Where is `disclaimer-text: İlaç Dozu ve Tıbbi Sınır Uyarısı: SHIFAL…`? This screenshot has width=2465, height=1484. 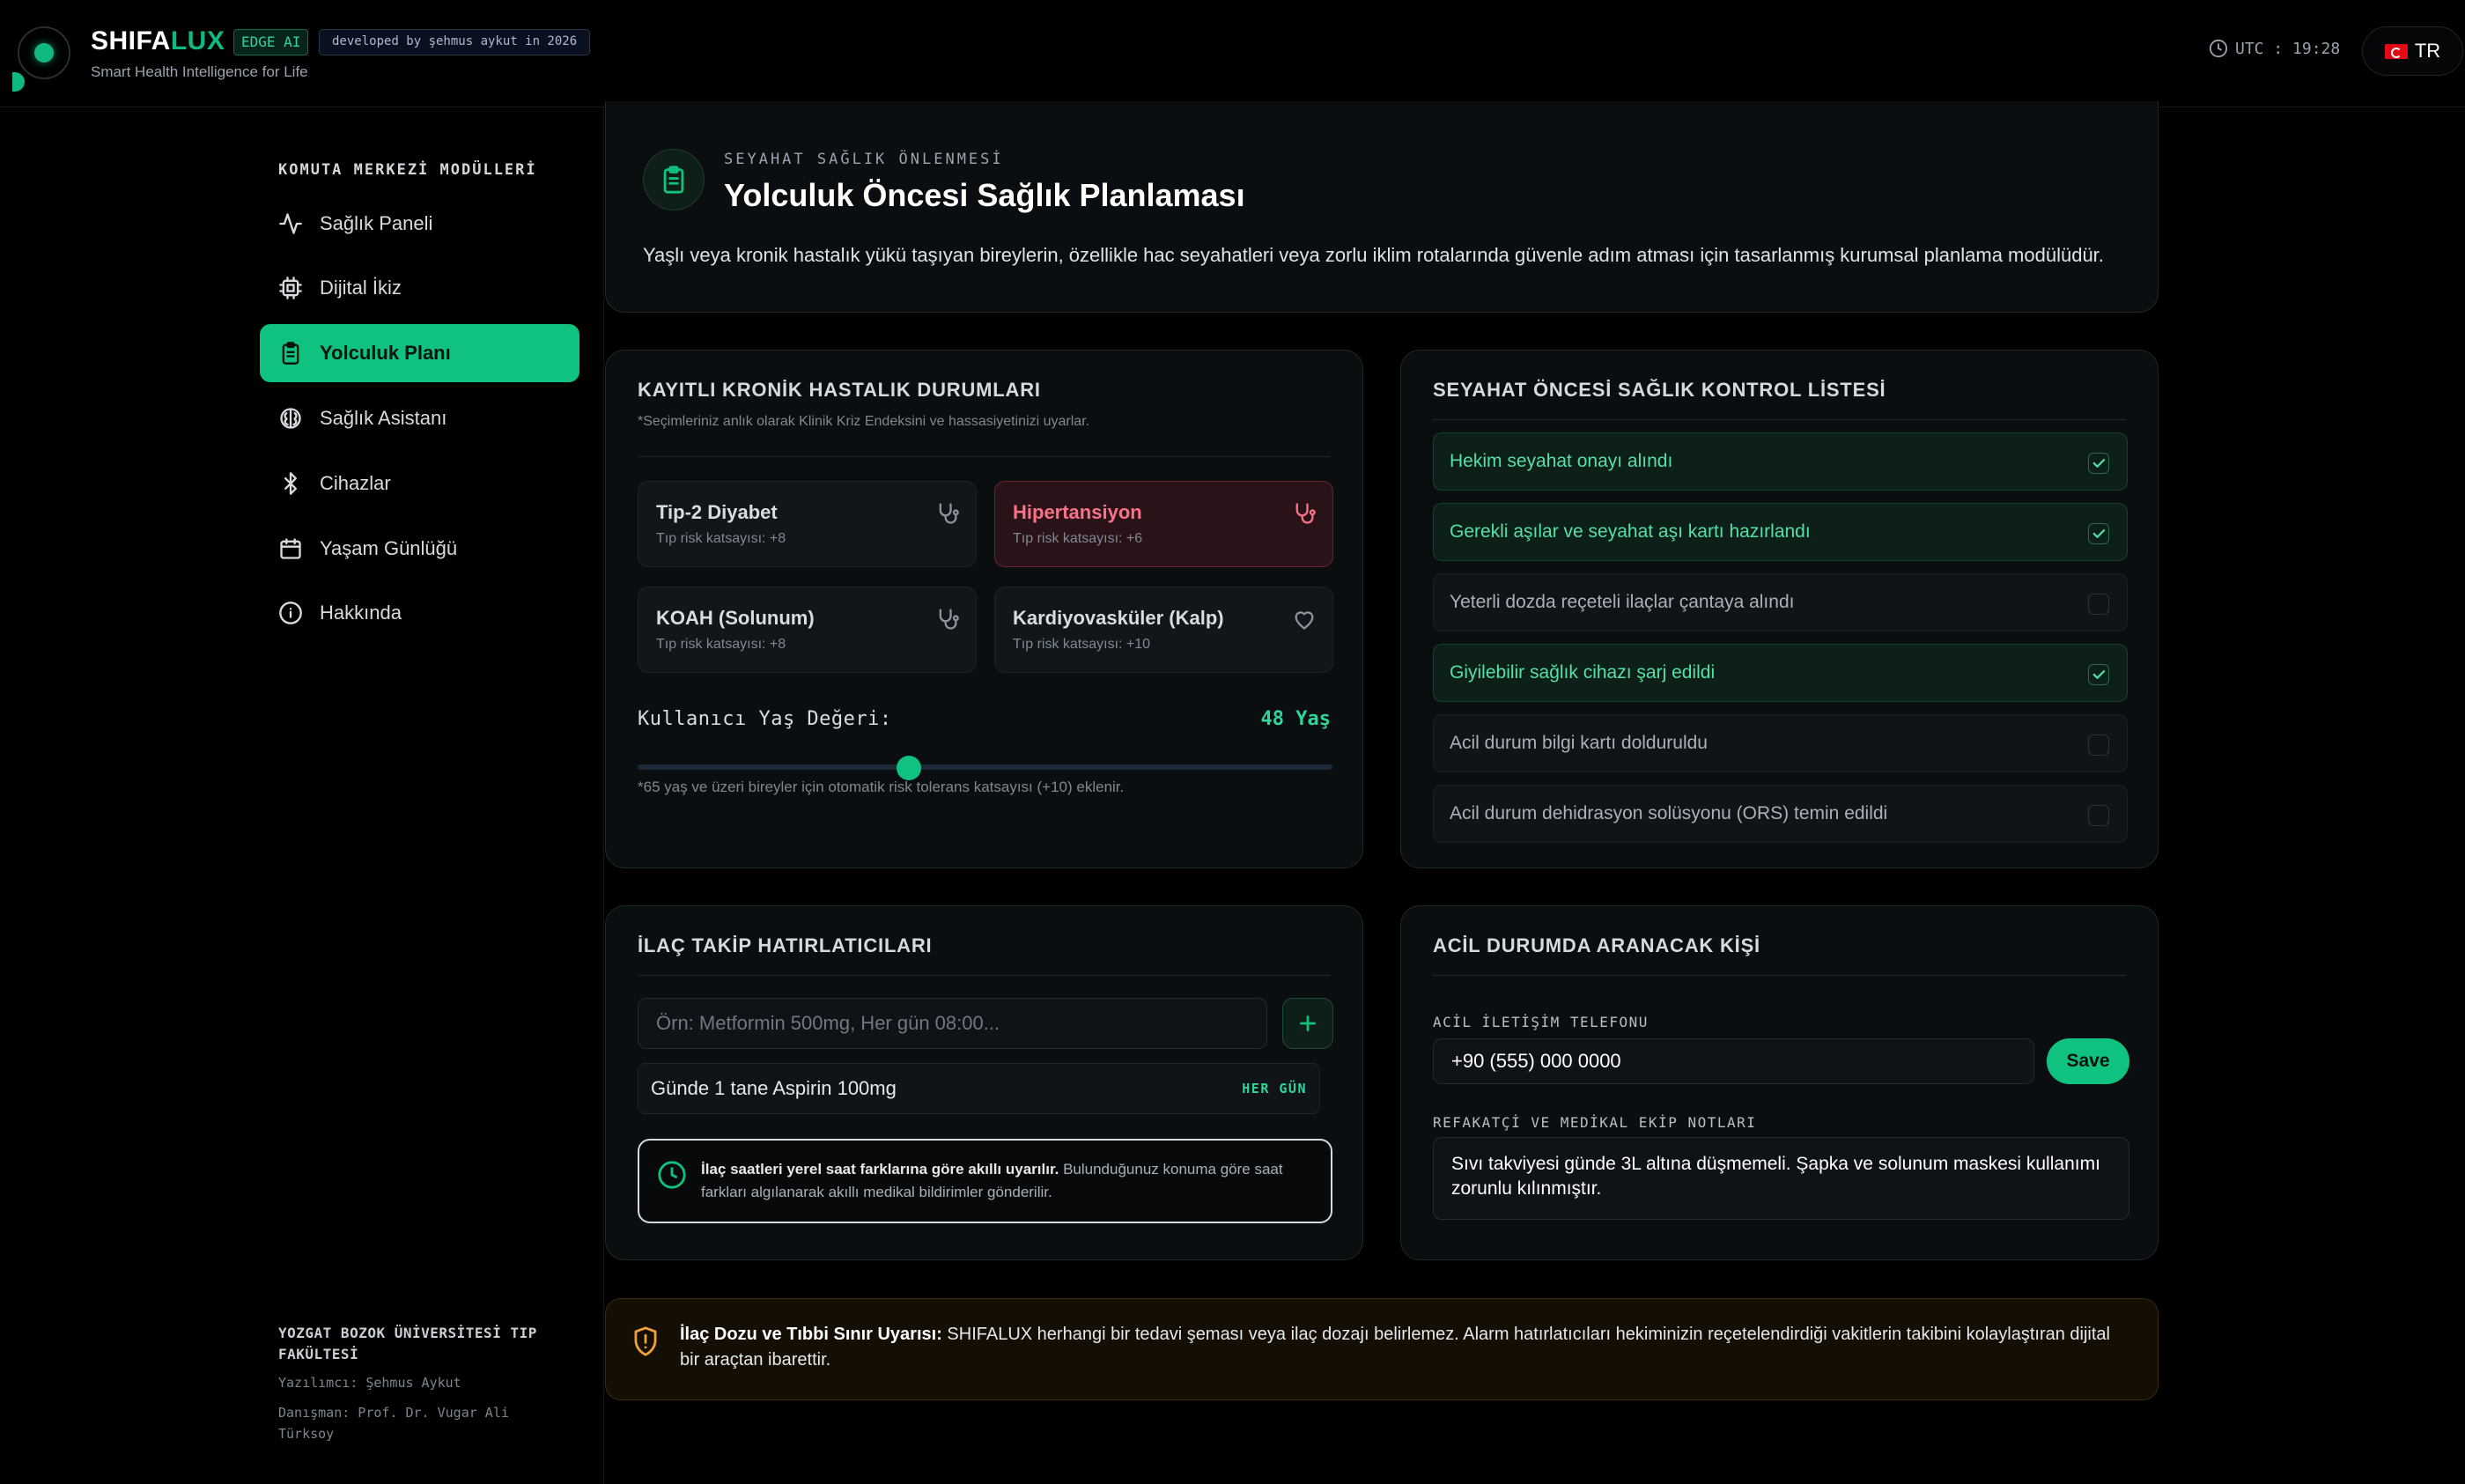
disclaimer-text: İlaç Dozu ve Tıbbi Sınır Uyarısı: SHIFAL… is located at coordinates (1406, 1347).